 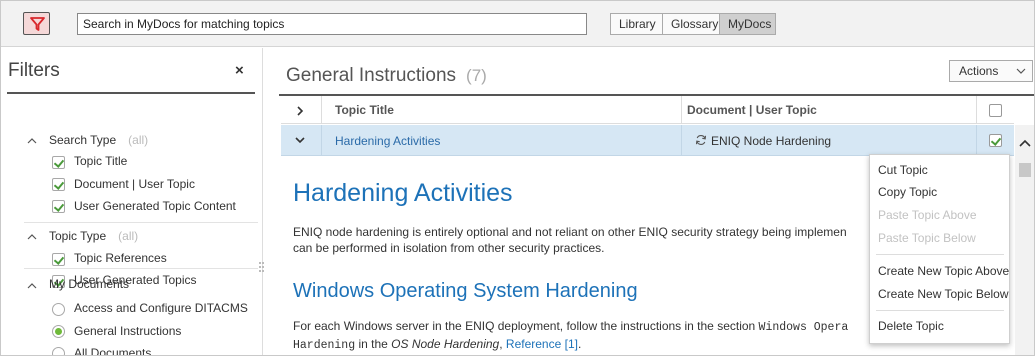 I want to click on checkbox-label: Topic Title, so click(x=101, y=161).